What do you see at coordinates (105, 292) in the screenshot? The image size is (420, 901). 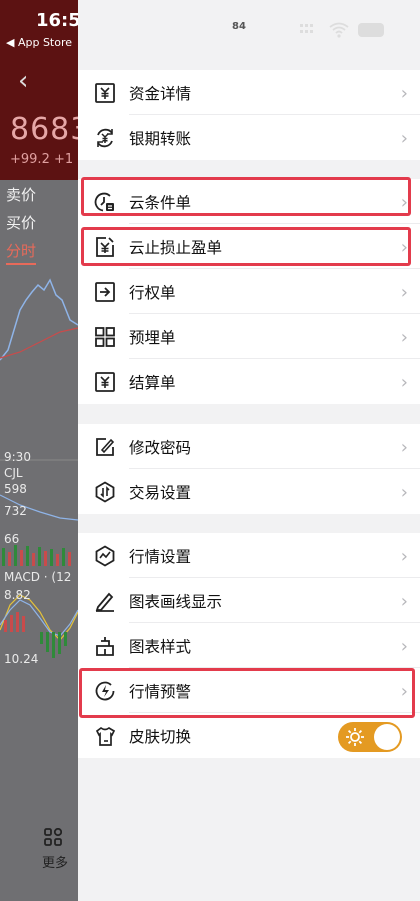 I see `exercise-icon` at bounding box center [105, 292].